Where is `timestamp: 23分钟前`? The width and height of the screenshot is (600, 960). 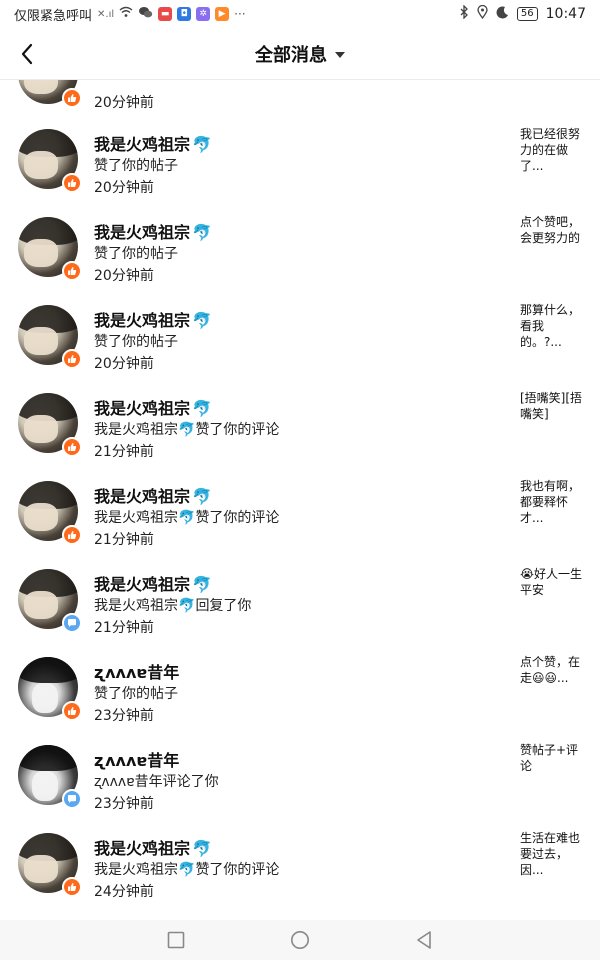 timestamp: 23分钟前 is located at coordinates (124, 804).